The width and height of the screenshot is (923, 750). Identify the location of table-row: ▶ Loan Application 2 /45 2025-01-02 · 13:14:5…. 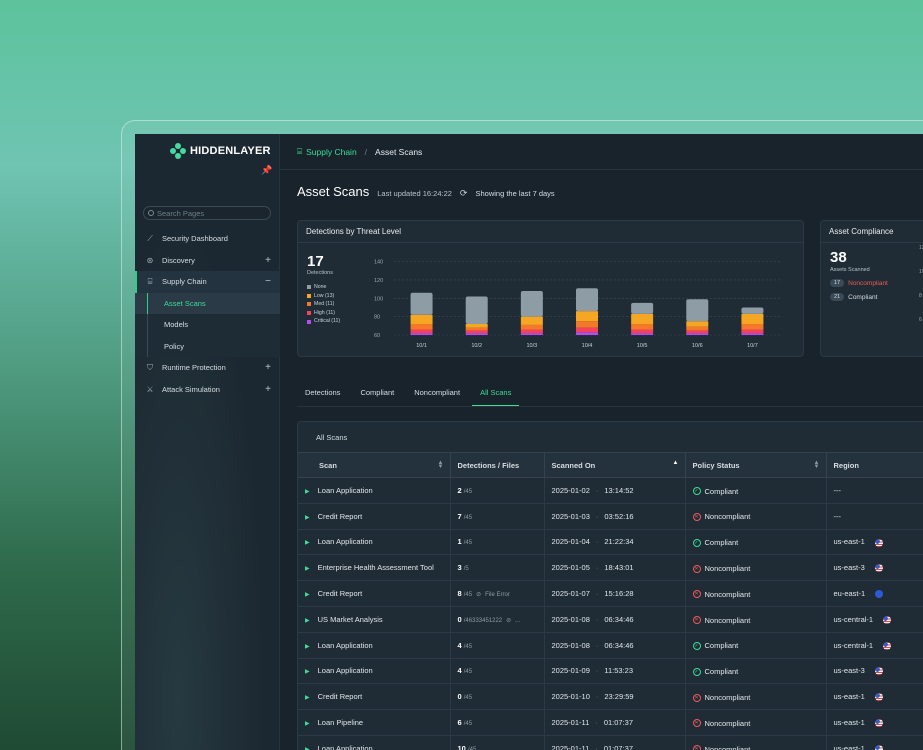
(610, 490).